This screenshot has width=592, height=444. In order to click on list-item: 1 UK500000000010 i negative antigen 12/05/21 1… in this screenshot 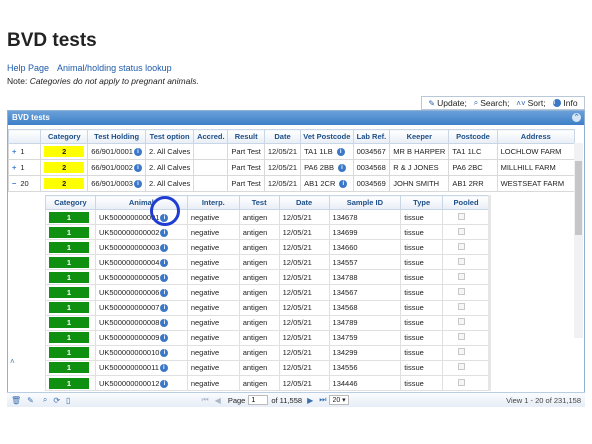, I will do `click(267, 352)`.